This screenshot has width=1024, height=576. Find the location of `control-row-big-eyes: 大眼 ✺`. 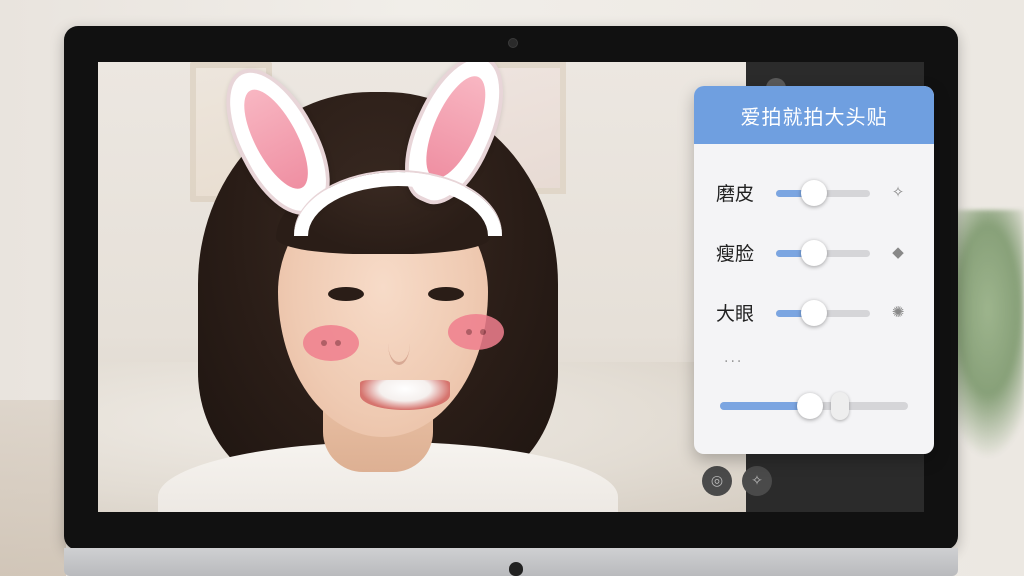

control-row-big-eyes: 大眼 ✺ is located at coordinates (814, 312).